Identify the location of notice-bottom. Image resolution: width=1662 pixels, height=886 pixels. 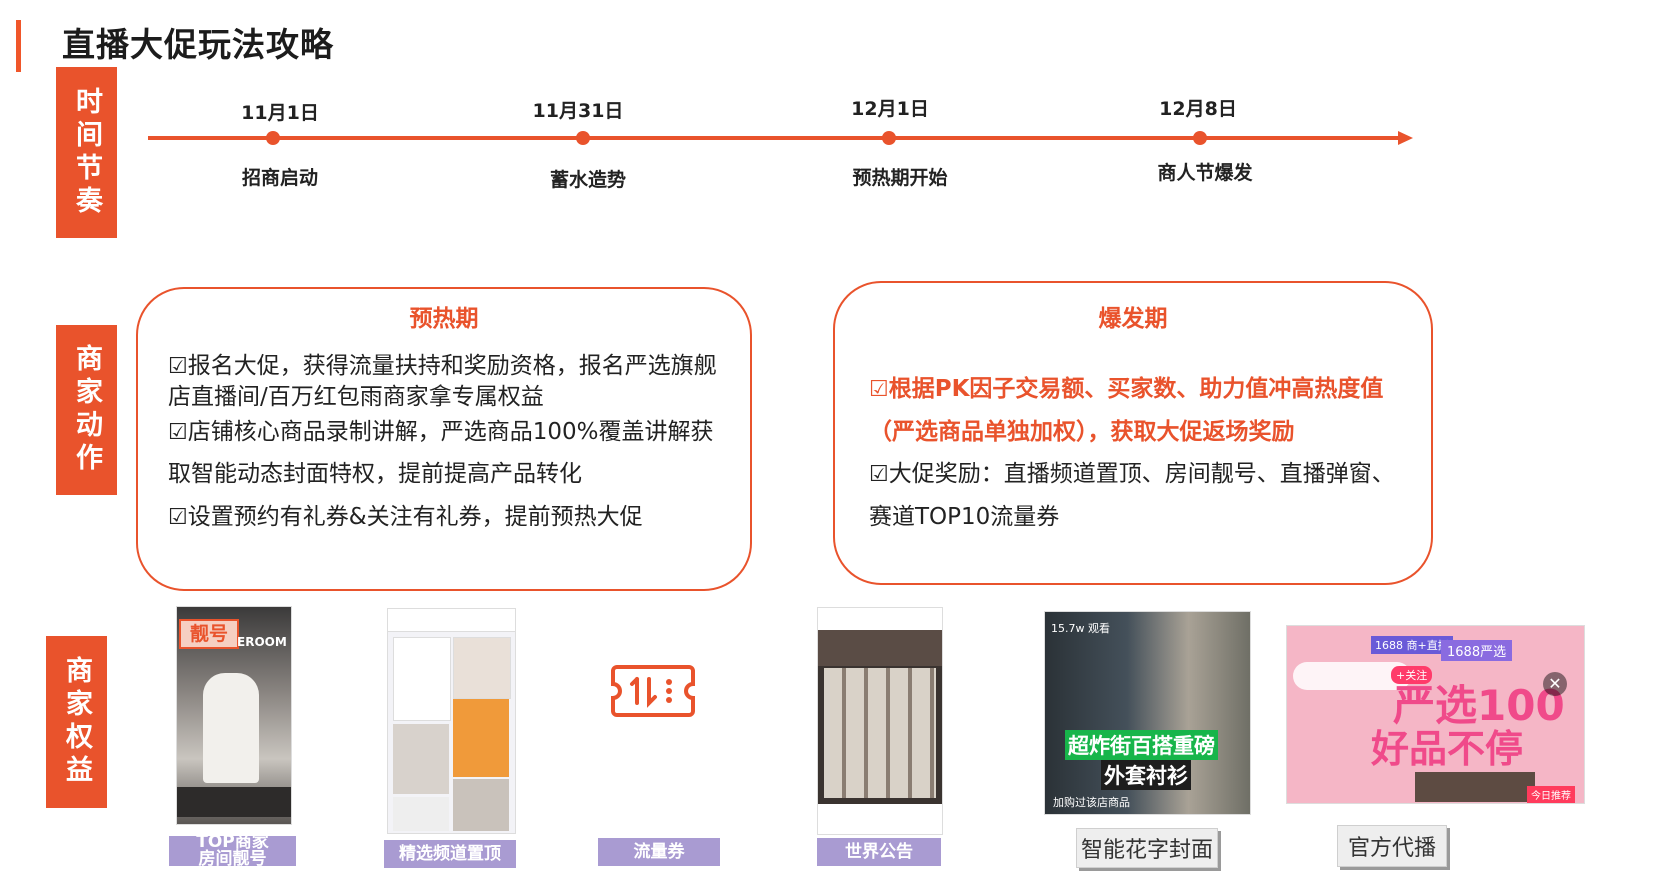
(880, 819).